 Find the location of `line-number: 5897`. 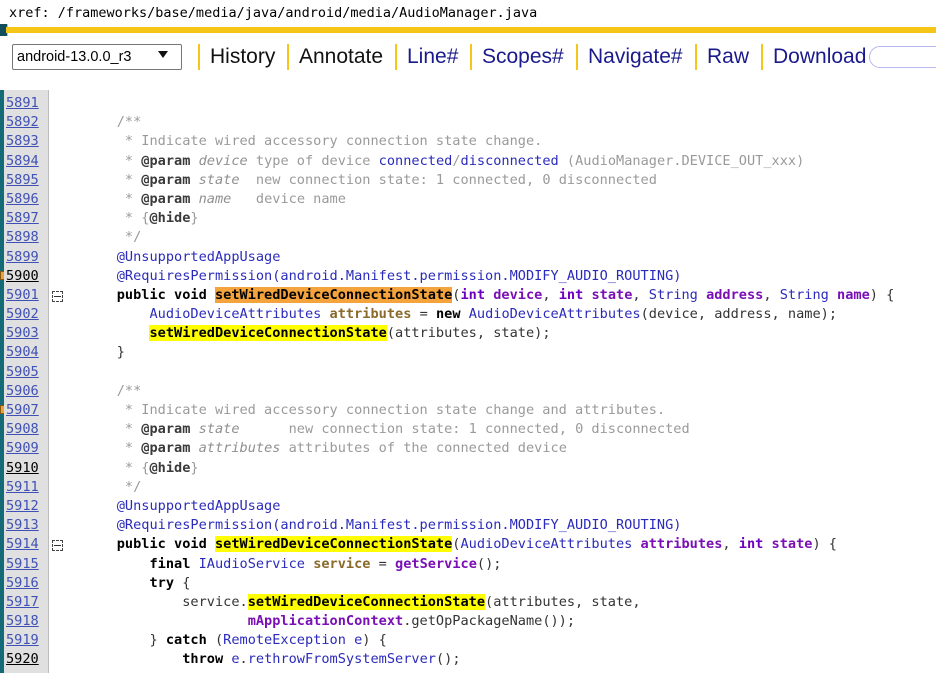

line-number: 5897 is located at coordinates (25, 218).